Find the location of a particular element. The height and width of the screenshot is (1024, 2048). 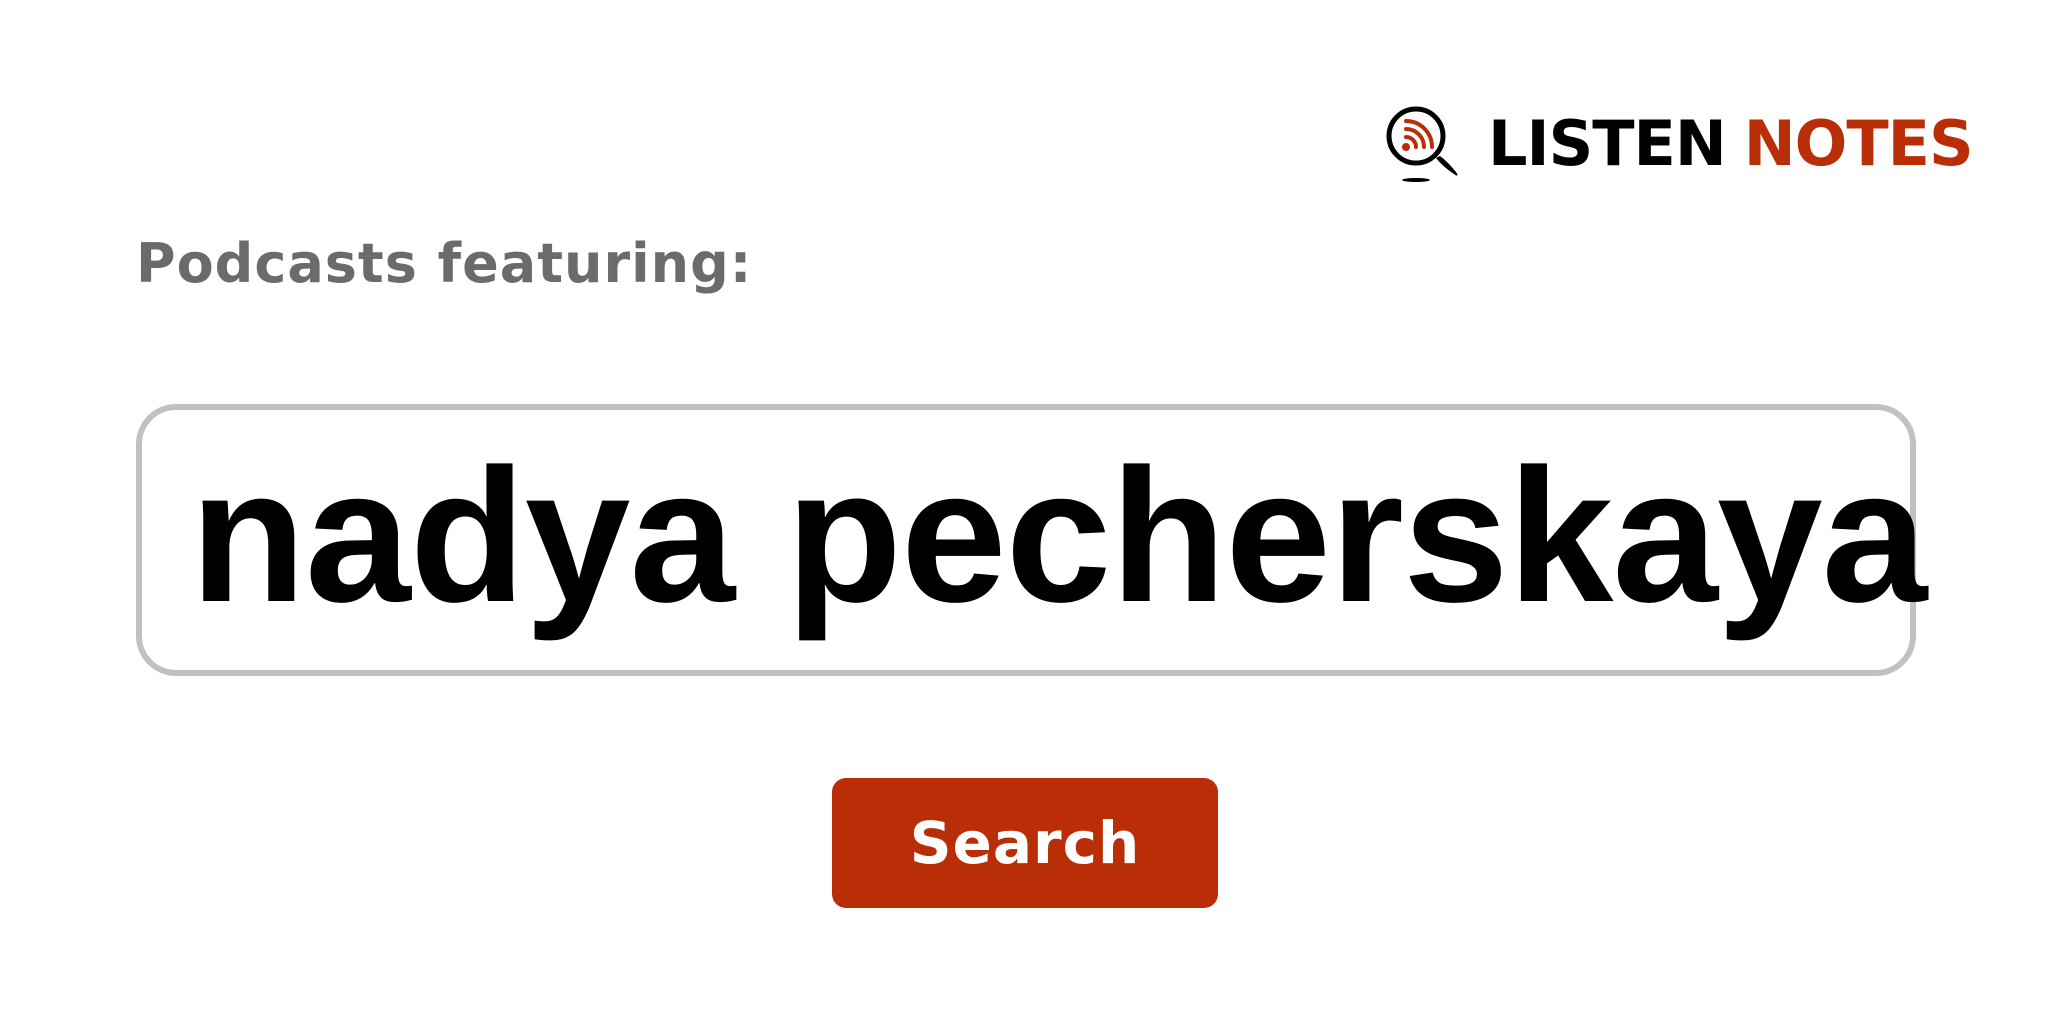

magnifier-rss-icon is located at coordinates (1422, 144).